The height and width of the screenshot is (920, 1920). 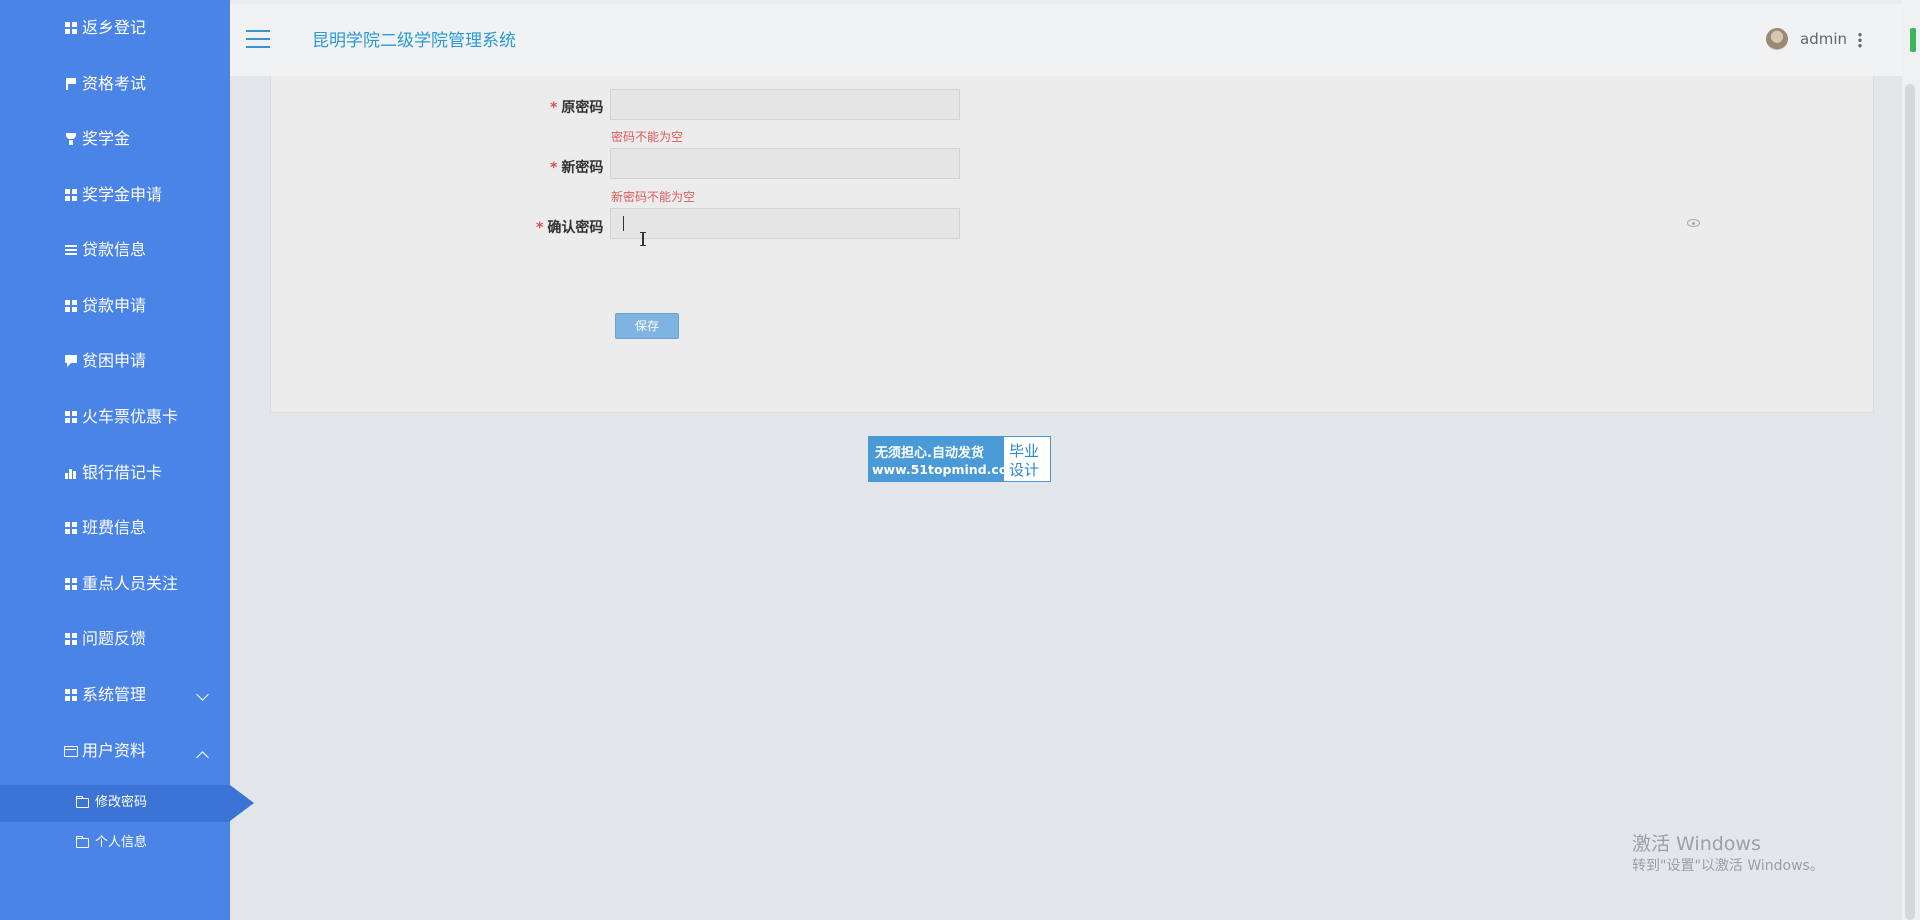 I want to click on sidebar-item-label: 贷款信息, so click(x=114, y=249).